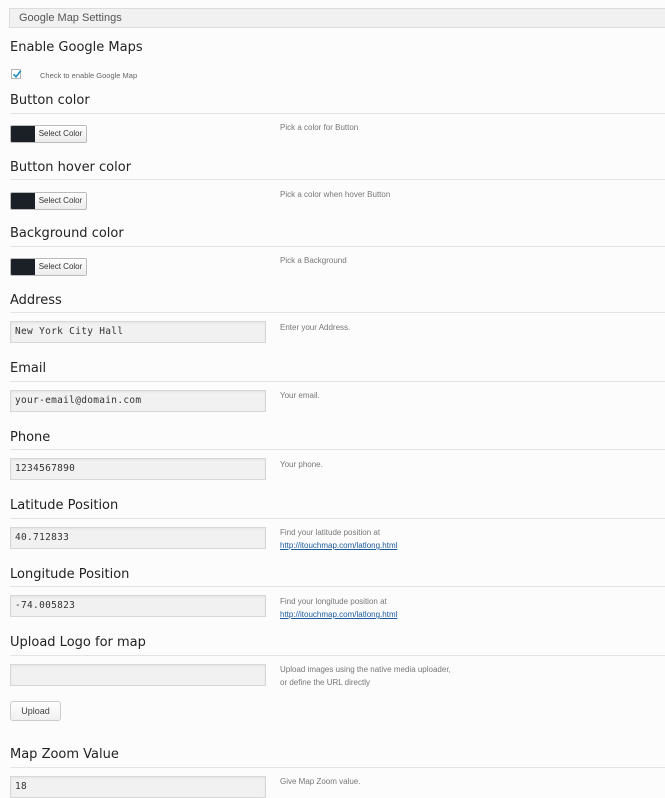 The height and width of the screenshot is (798, 665). Describe the element at coordinates (315, 327) in the screenshot. I see `address-desc: Enter your Address.` at that location.